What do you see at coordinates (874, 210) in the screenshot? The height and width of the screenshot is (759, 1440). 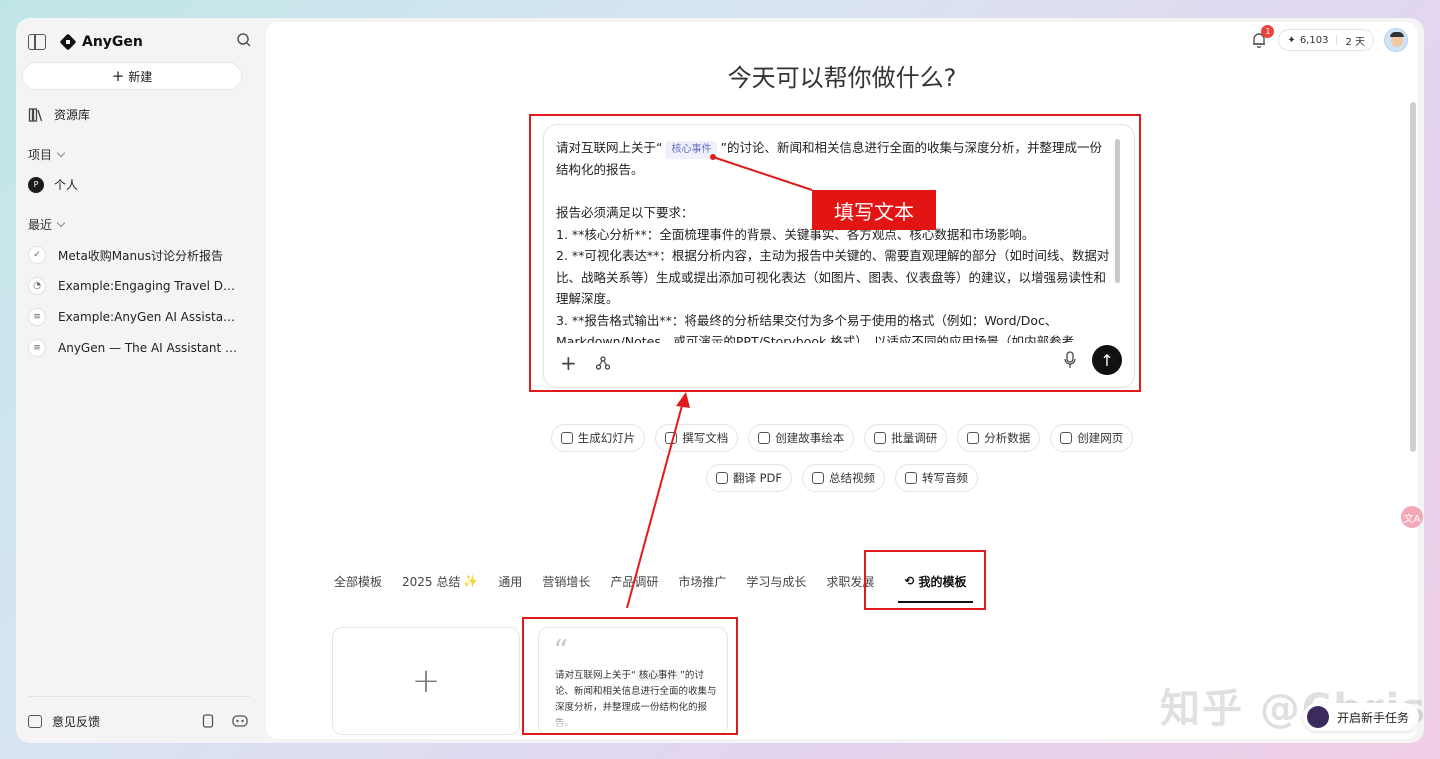 I see `annotation-label: 填写文本` at bounding box center [874, 210].